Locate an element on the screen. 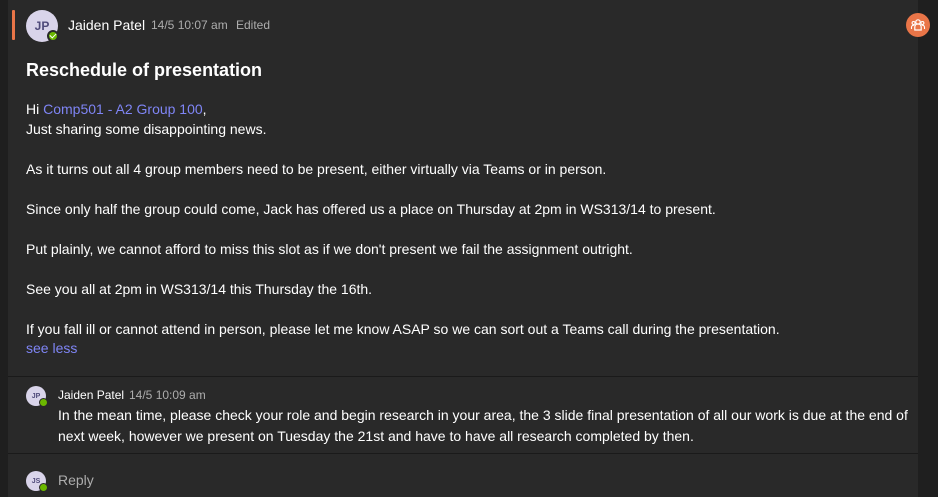 The width and height of the screenshot is (938, 497). author-initials: JP is located at coordinates (42, 26).